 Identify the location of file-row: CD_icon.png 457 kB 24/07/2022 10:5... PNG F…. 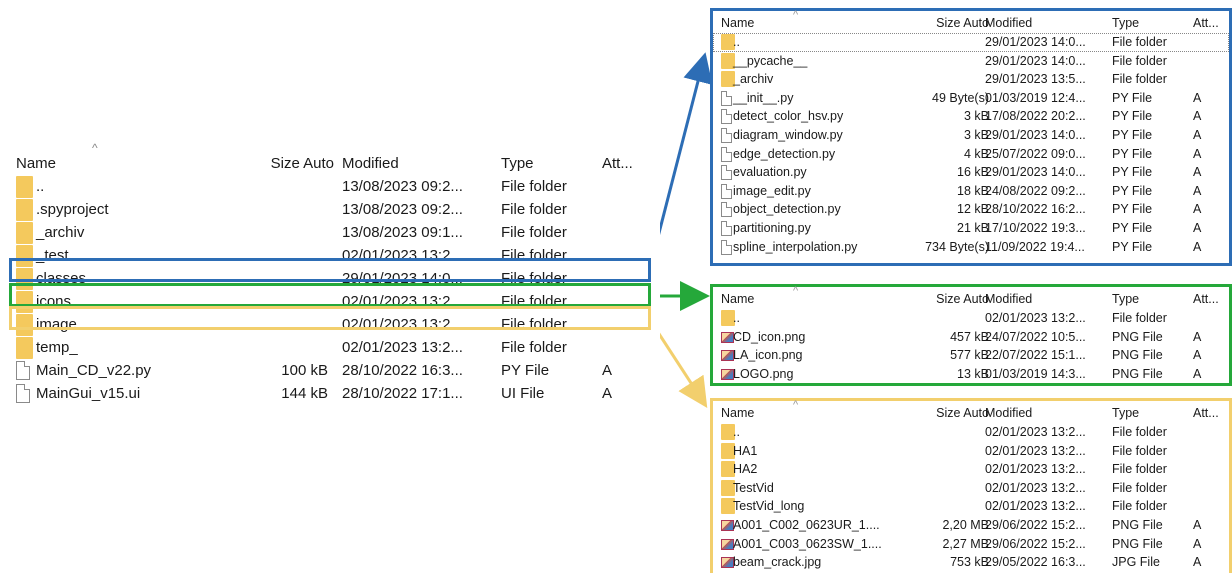
(971, 337).